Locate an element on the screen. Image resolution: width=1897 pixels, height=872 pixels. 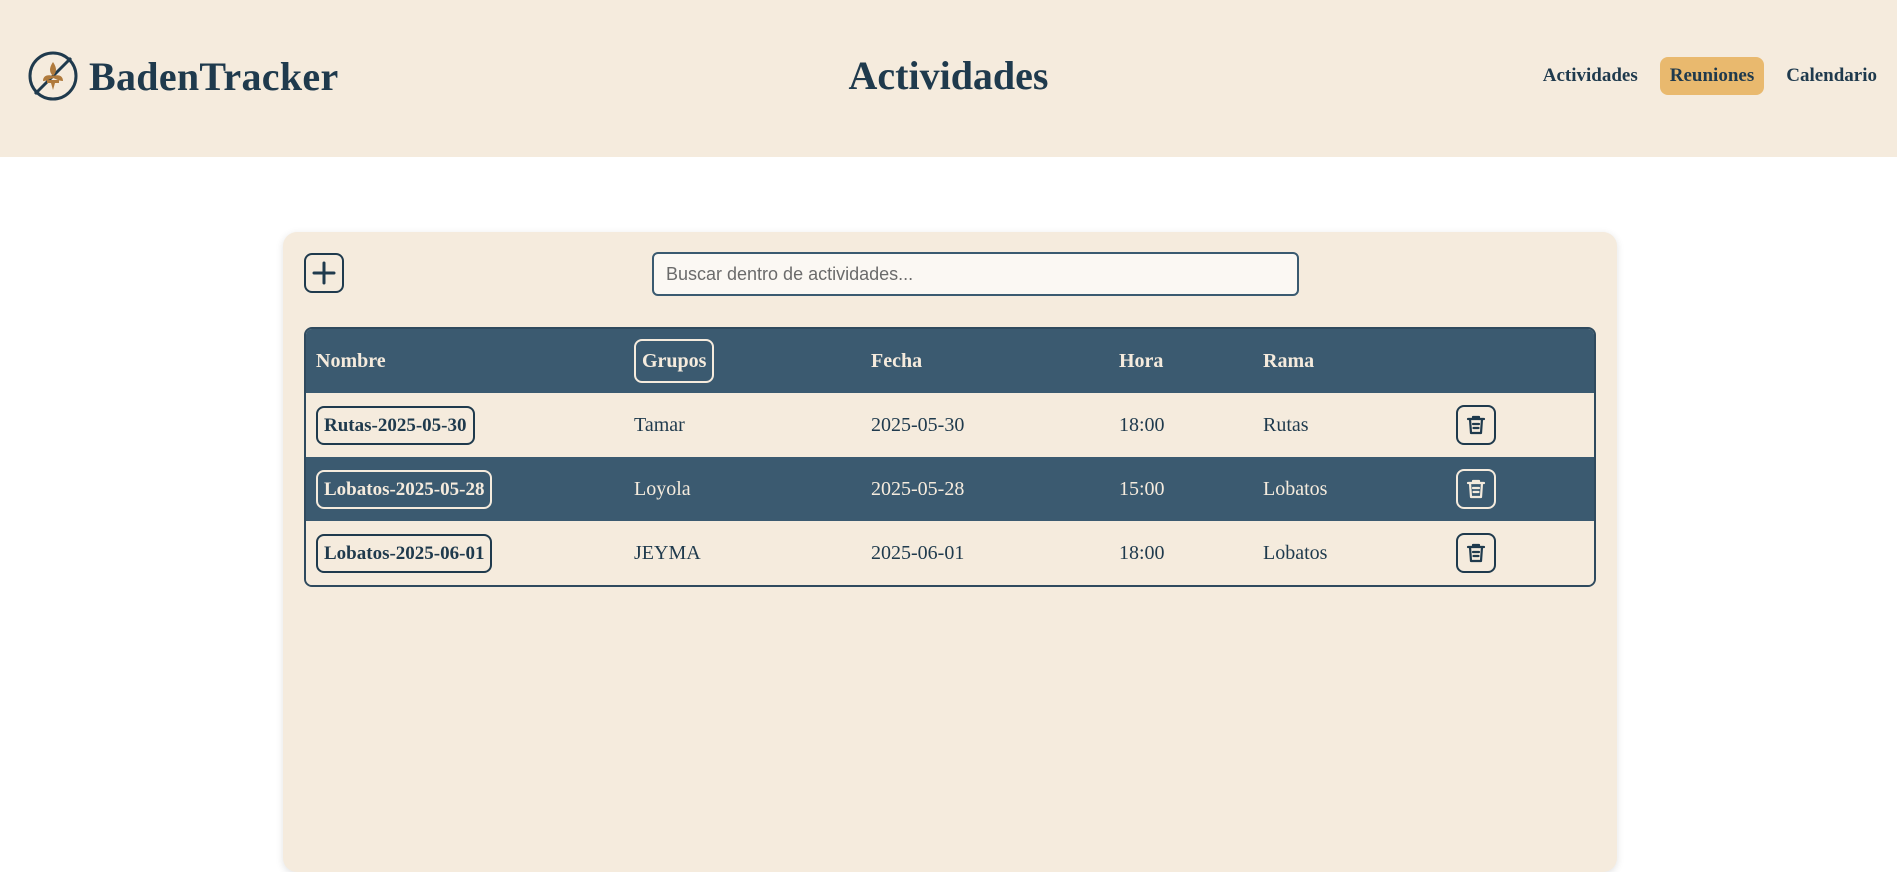
column-header-nombre: Nombre is located at coordinates (351, 360).